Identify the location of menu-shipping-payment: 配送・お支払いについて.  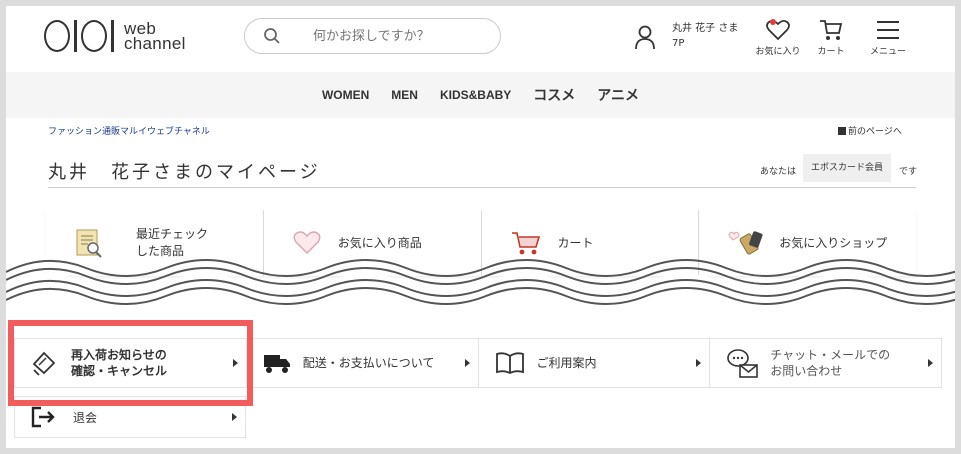
(363, 363).